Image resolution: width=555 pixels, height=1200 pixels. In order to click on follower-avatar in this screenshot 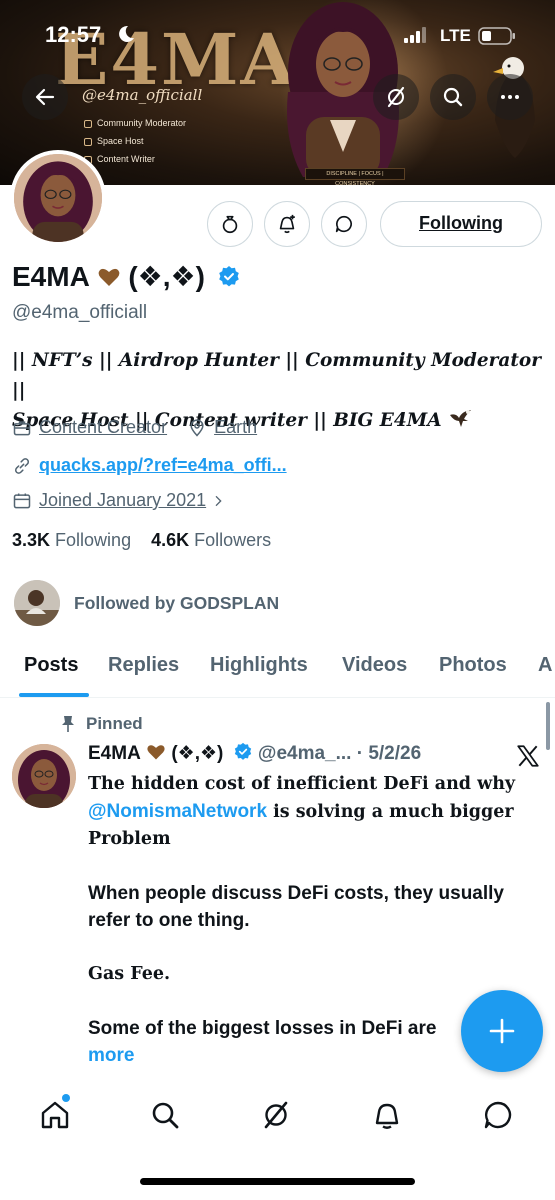, I will do `click(37, 603)`.